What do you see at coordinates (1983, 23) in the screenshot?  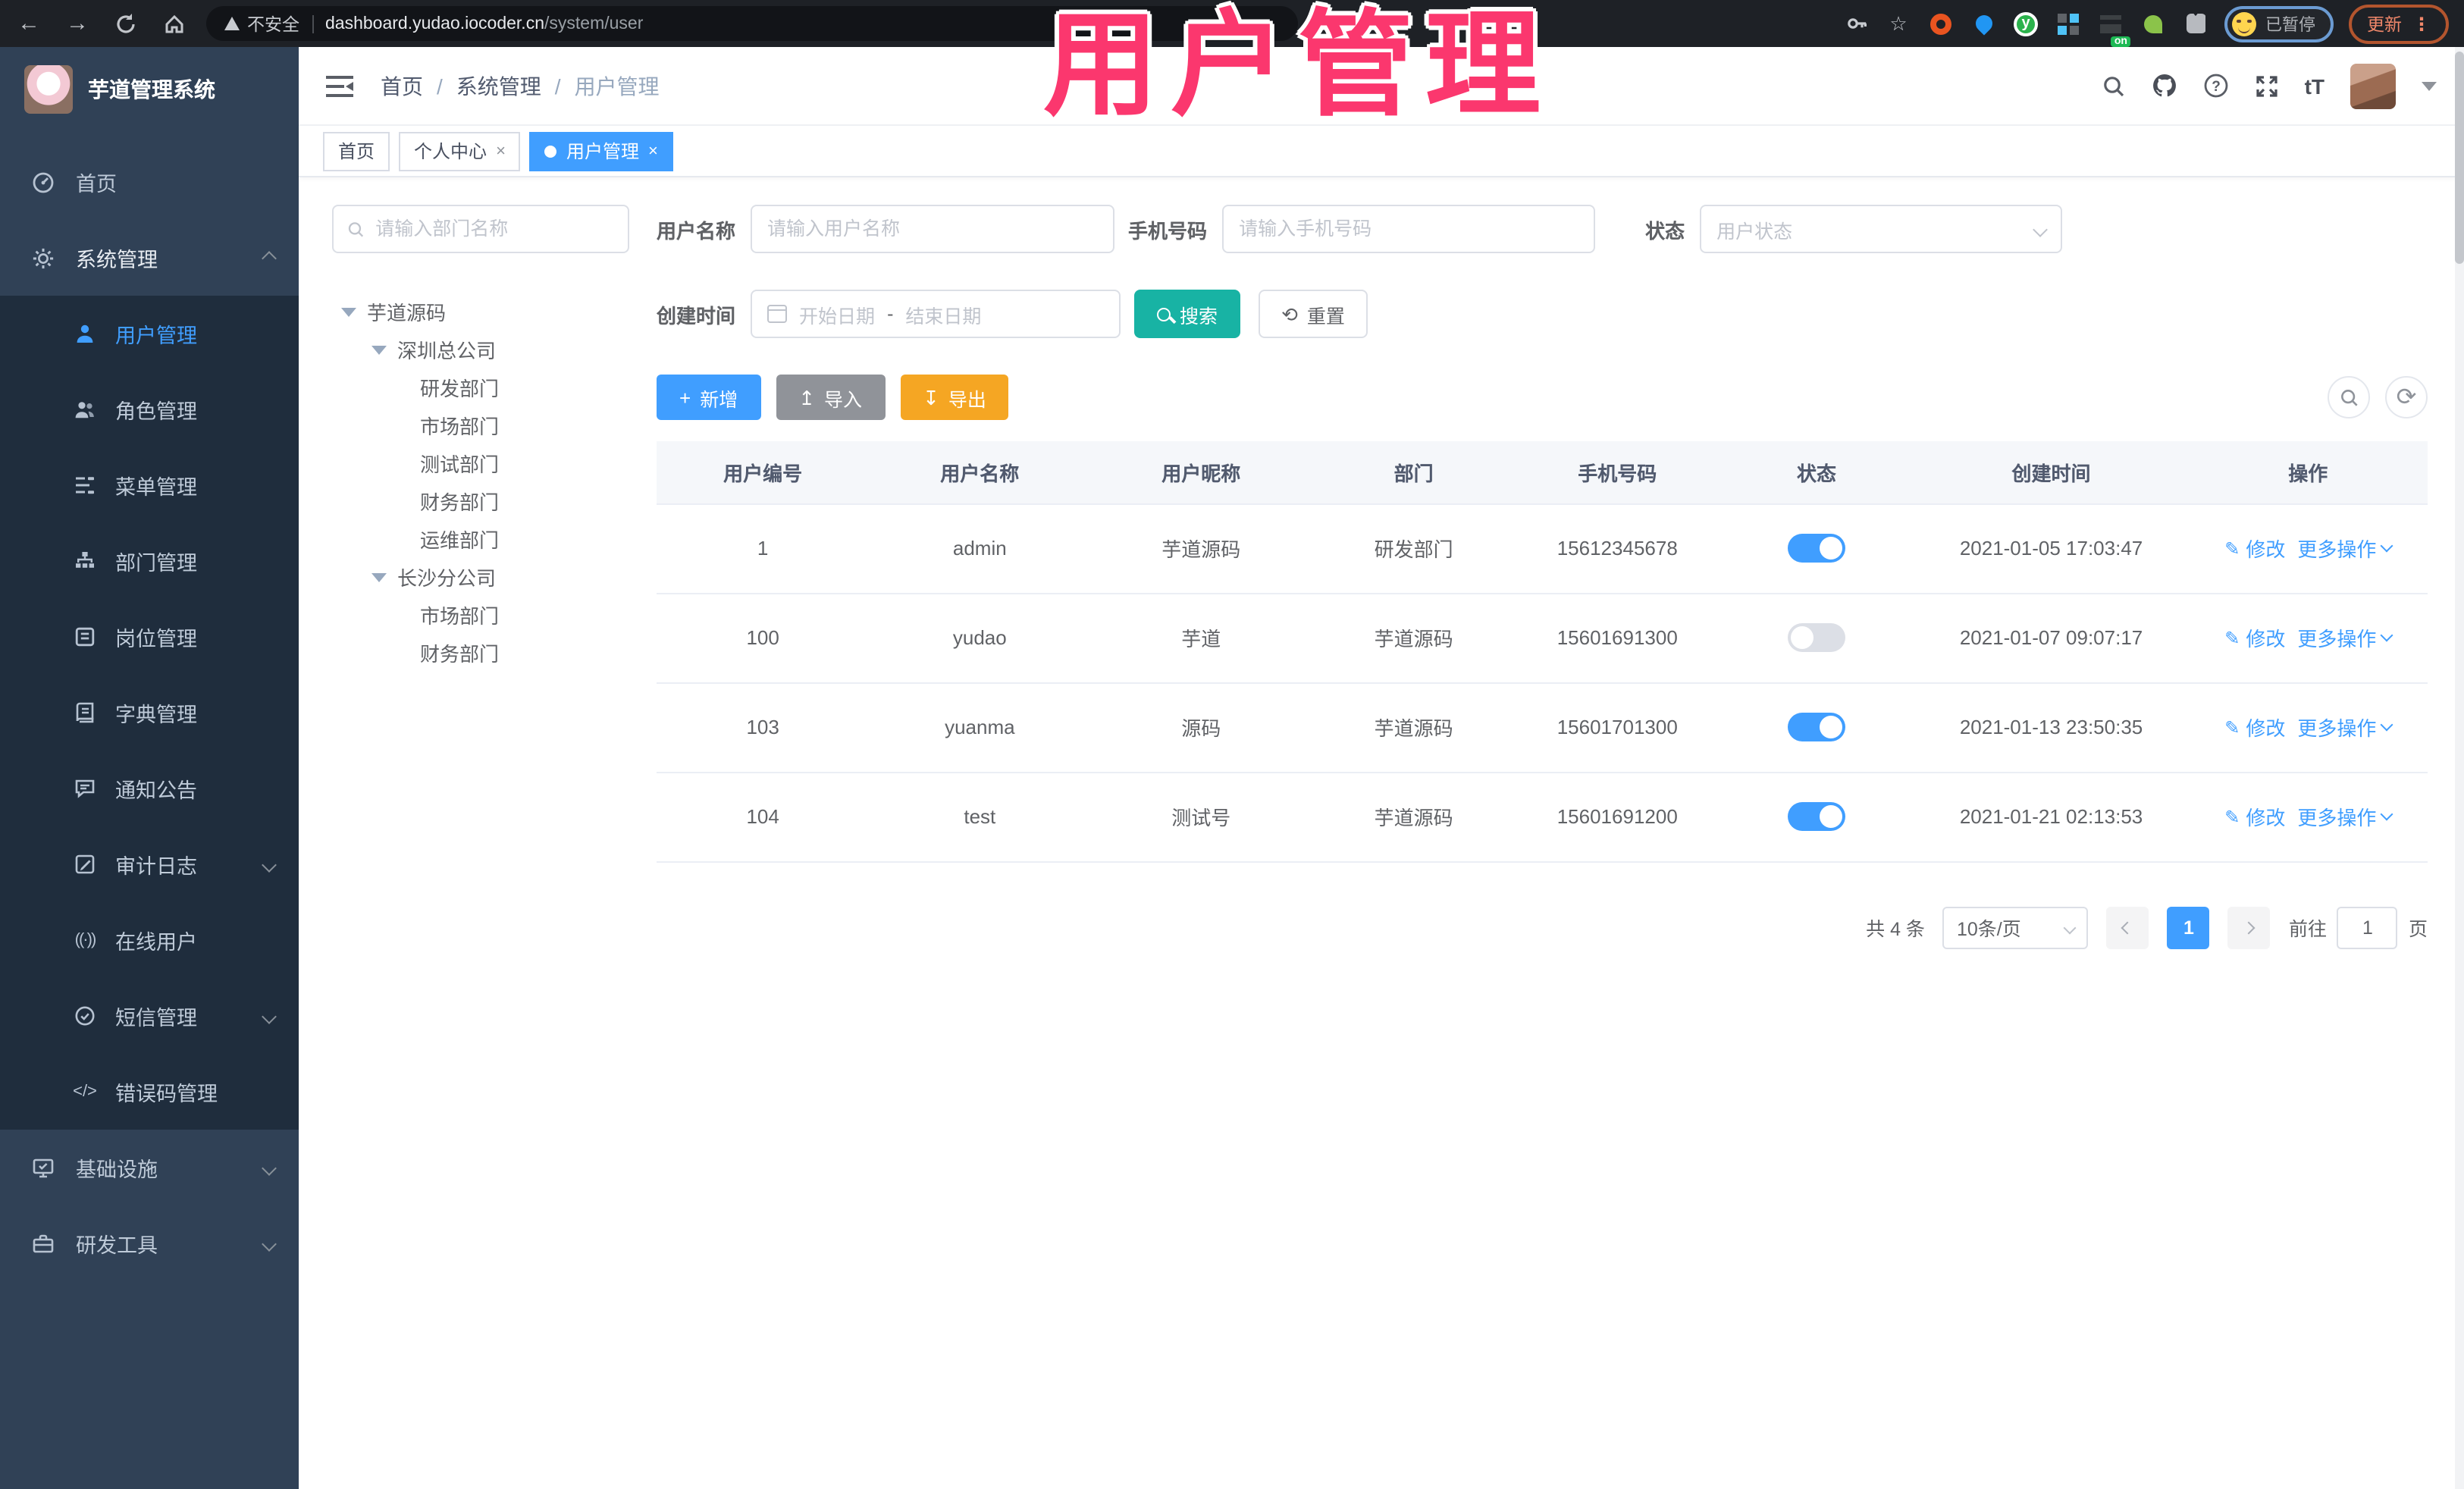 I see `extension-drop-icon` at bounding box center [1983, 23].